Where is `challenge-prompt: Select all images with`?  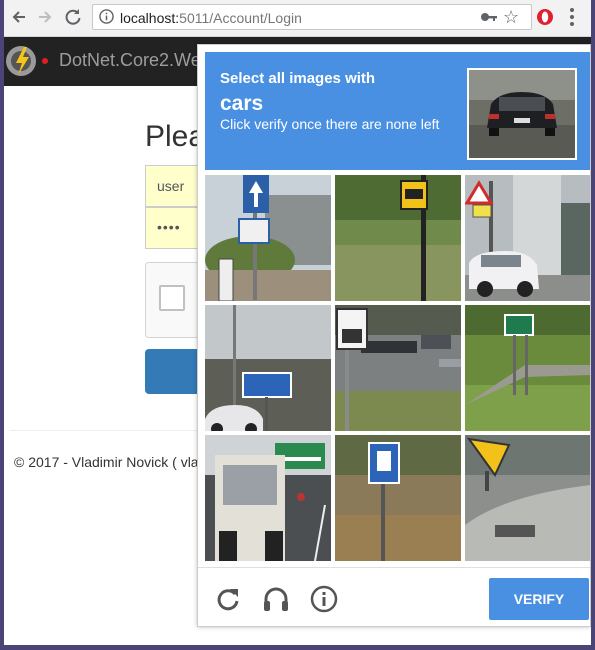
challenge-prompt: Select all images with is located at coordinates (298, 78).